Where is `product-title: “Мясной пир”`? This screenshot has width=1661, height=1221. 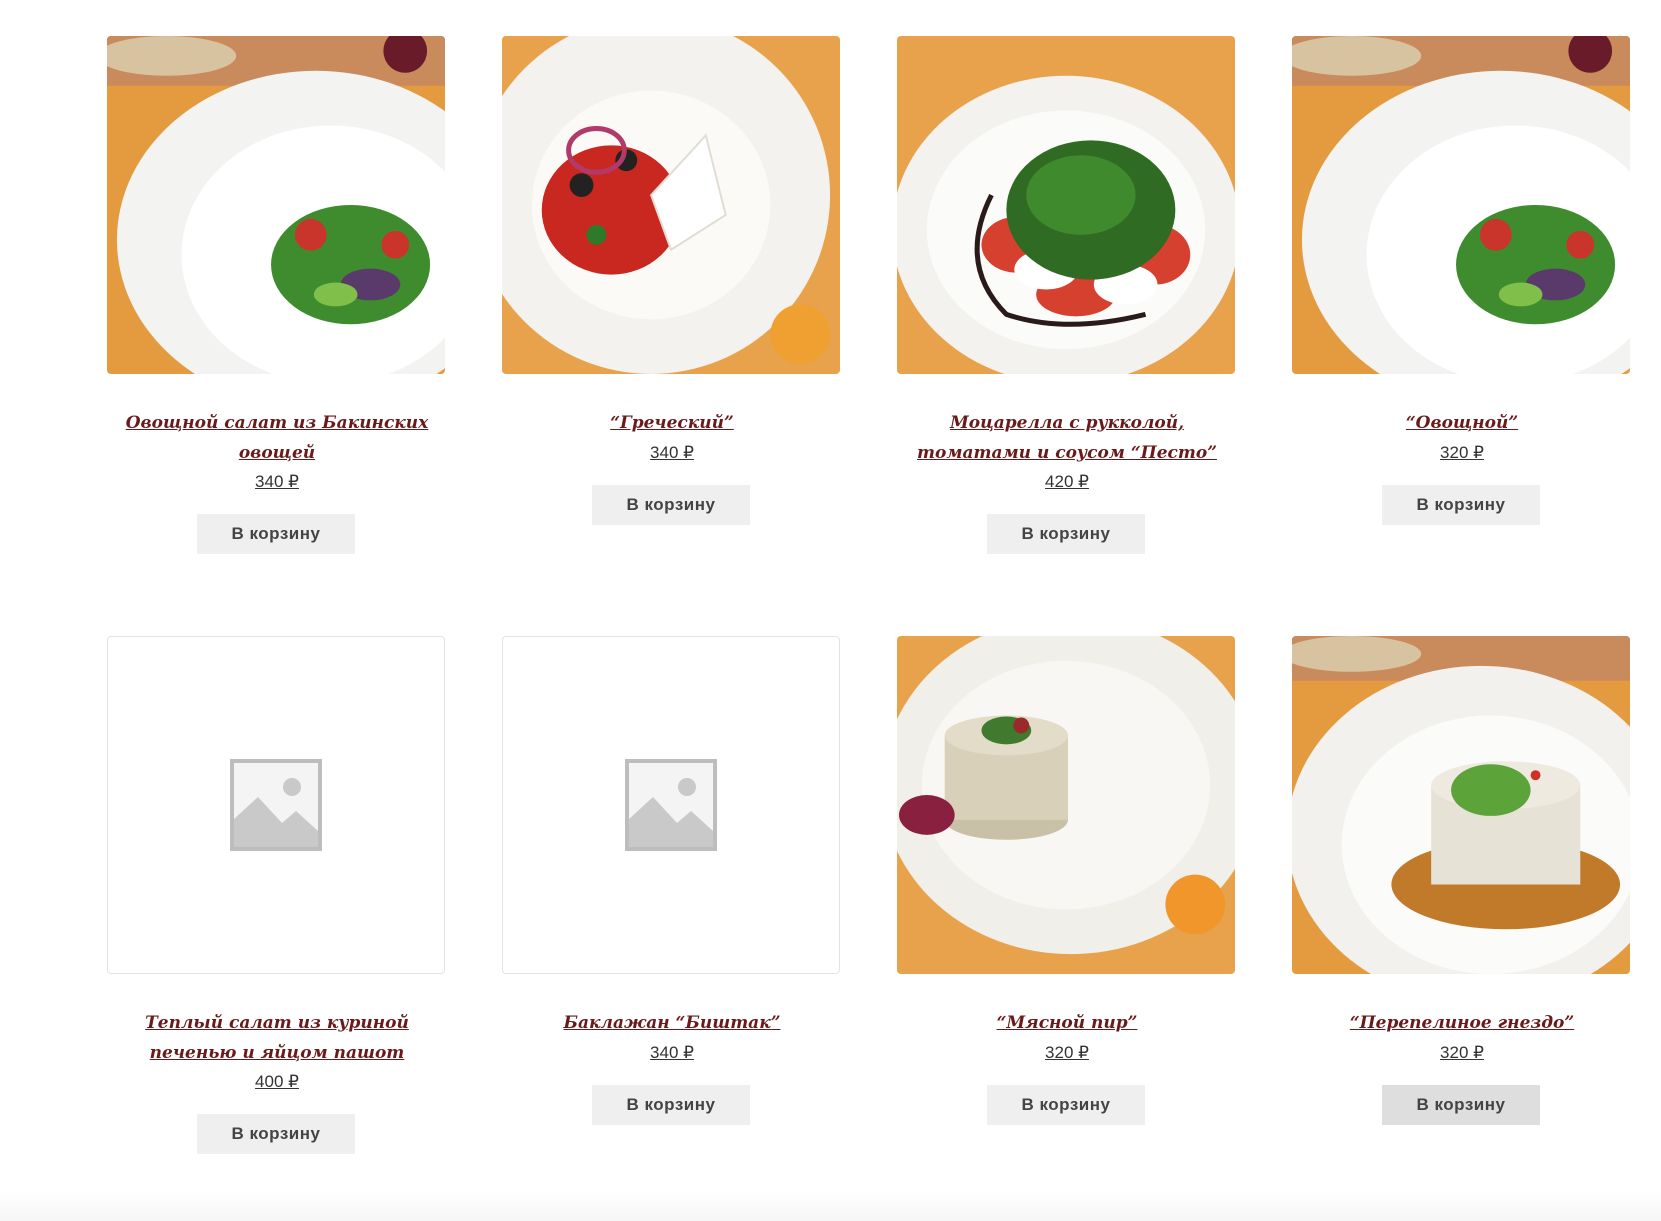 product-title: “Мясной пир” is located at coordinates (1067, 1023).